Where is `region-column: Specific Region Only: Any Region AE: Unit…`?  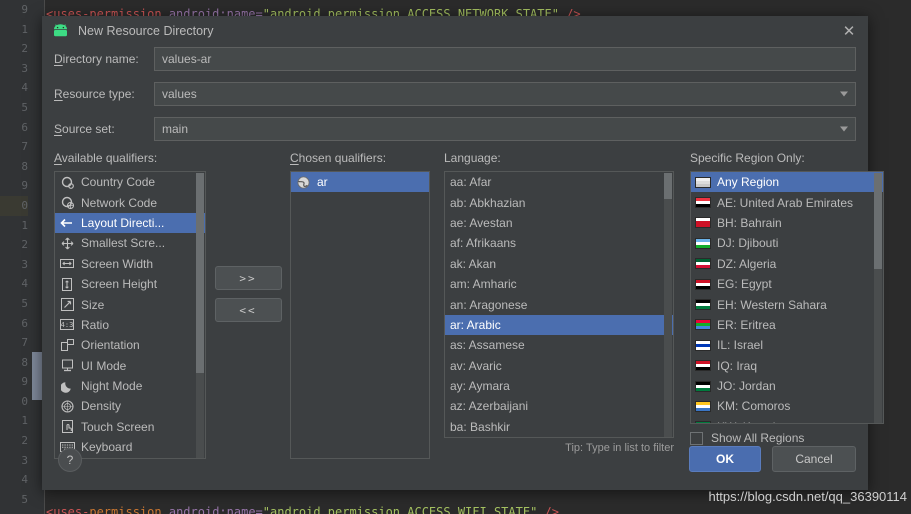 region-column: Specific Region Only: Any Region AE: Unit… is located at coordinates (787, 305).